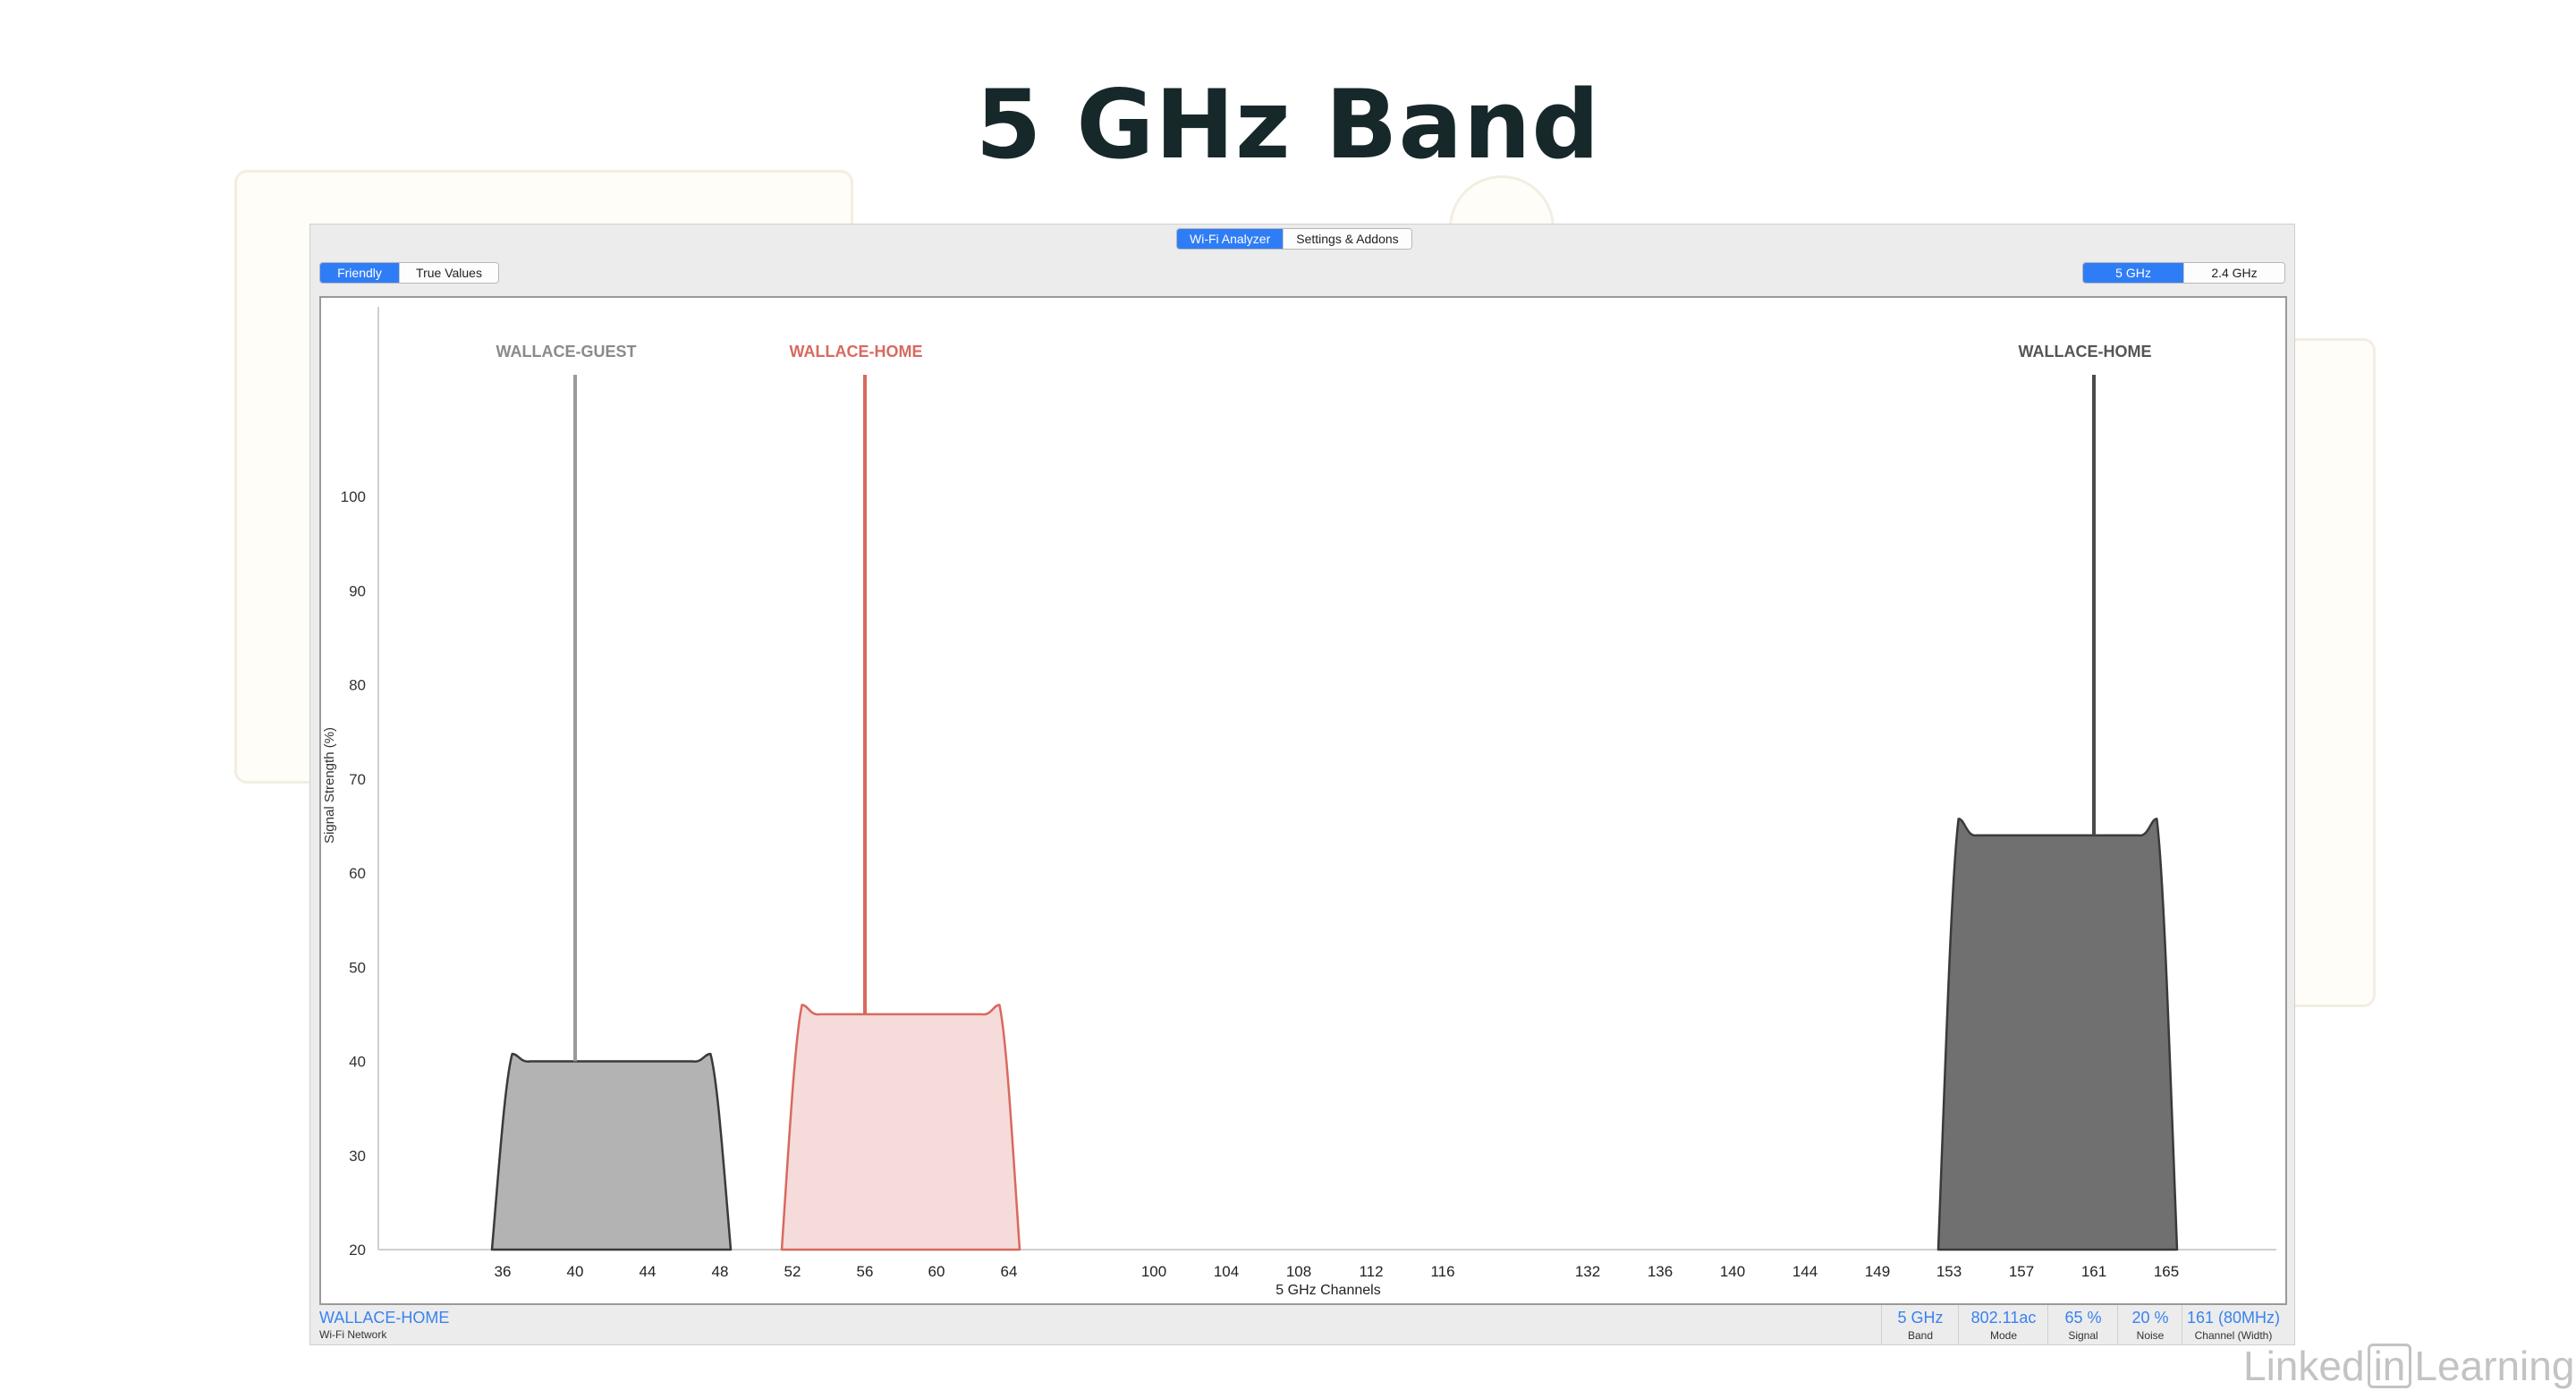  What do you see at coordinates (2093, 1271) in the screenshot?
I see `x-tick-label-20: 161` at bounding box center [2093, 1271].